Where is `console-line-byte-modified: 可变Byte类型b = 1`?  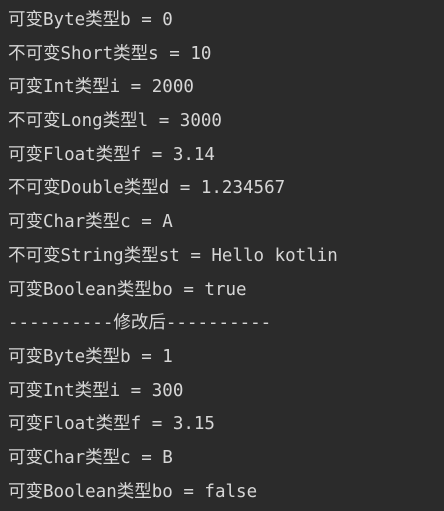
console-line-byte-modified: 可变Byte类型b = 1 is located at coordinates (90, 356).